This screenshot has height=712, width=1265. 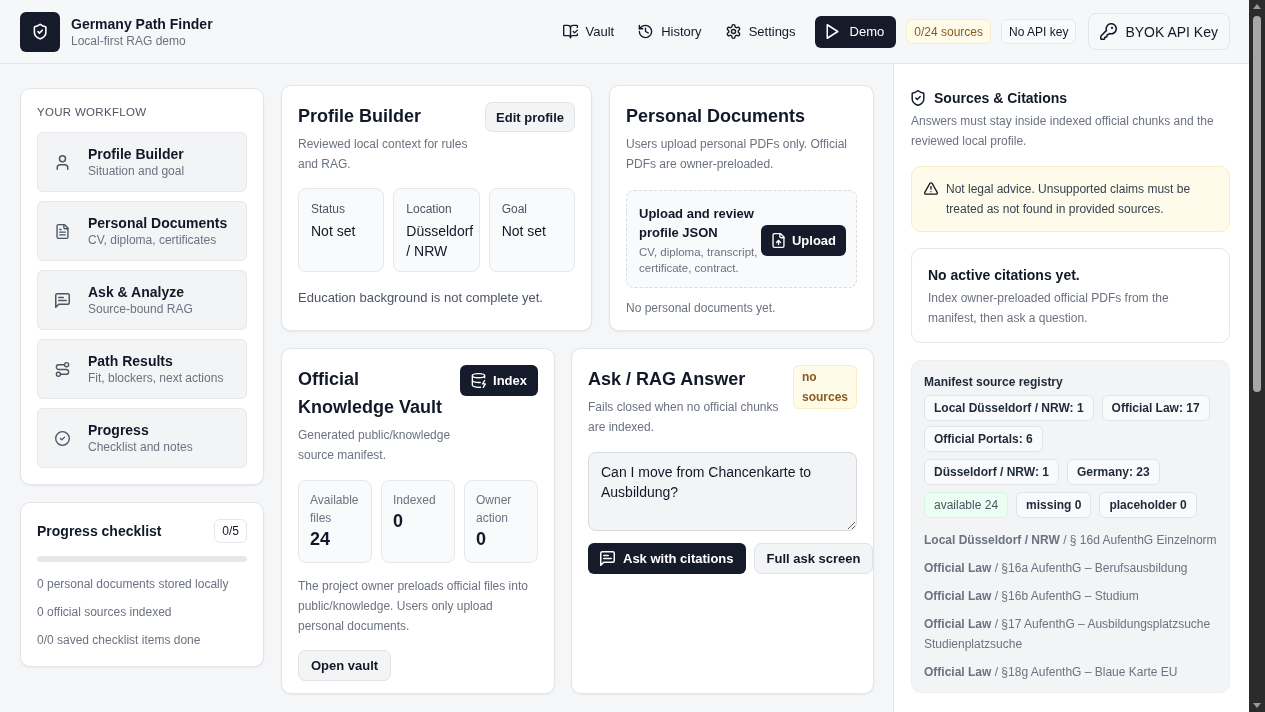 I want to click on key-icon, so click(x=1109, y=31).